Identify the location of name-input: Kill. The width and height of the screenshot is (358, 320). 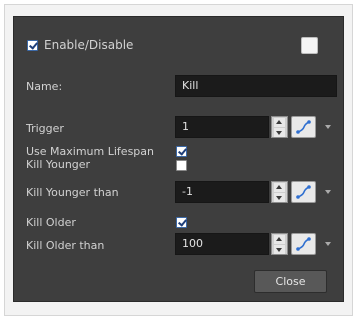
(256, 86).